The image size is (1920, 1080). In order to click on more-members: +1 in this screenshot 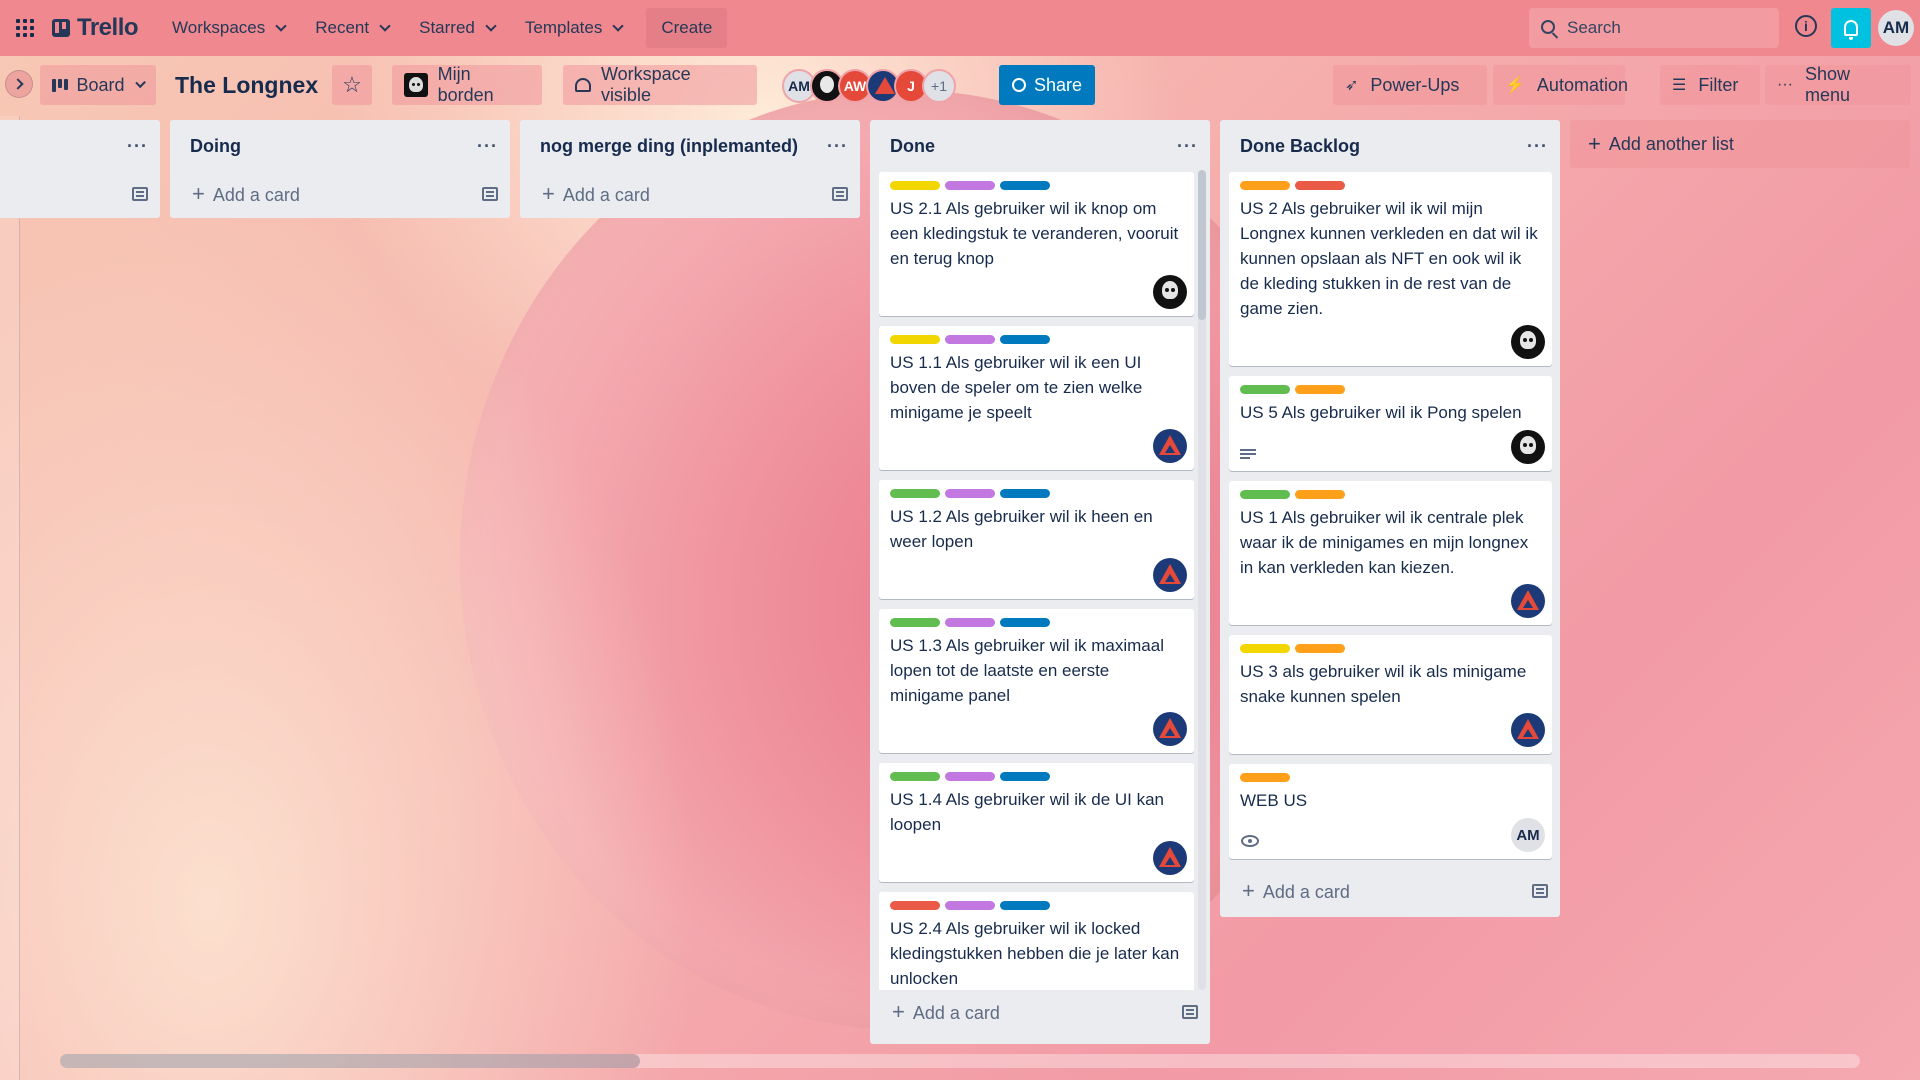, I will do `click(939, 86)`.